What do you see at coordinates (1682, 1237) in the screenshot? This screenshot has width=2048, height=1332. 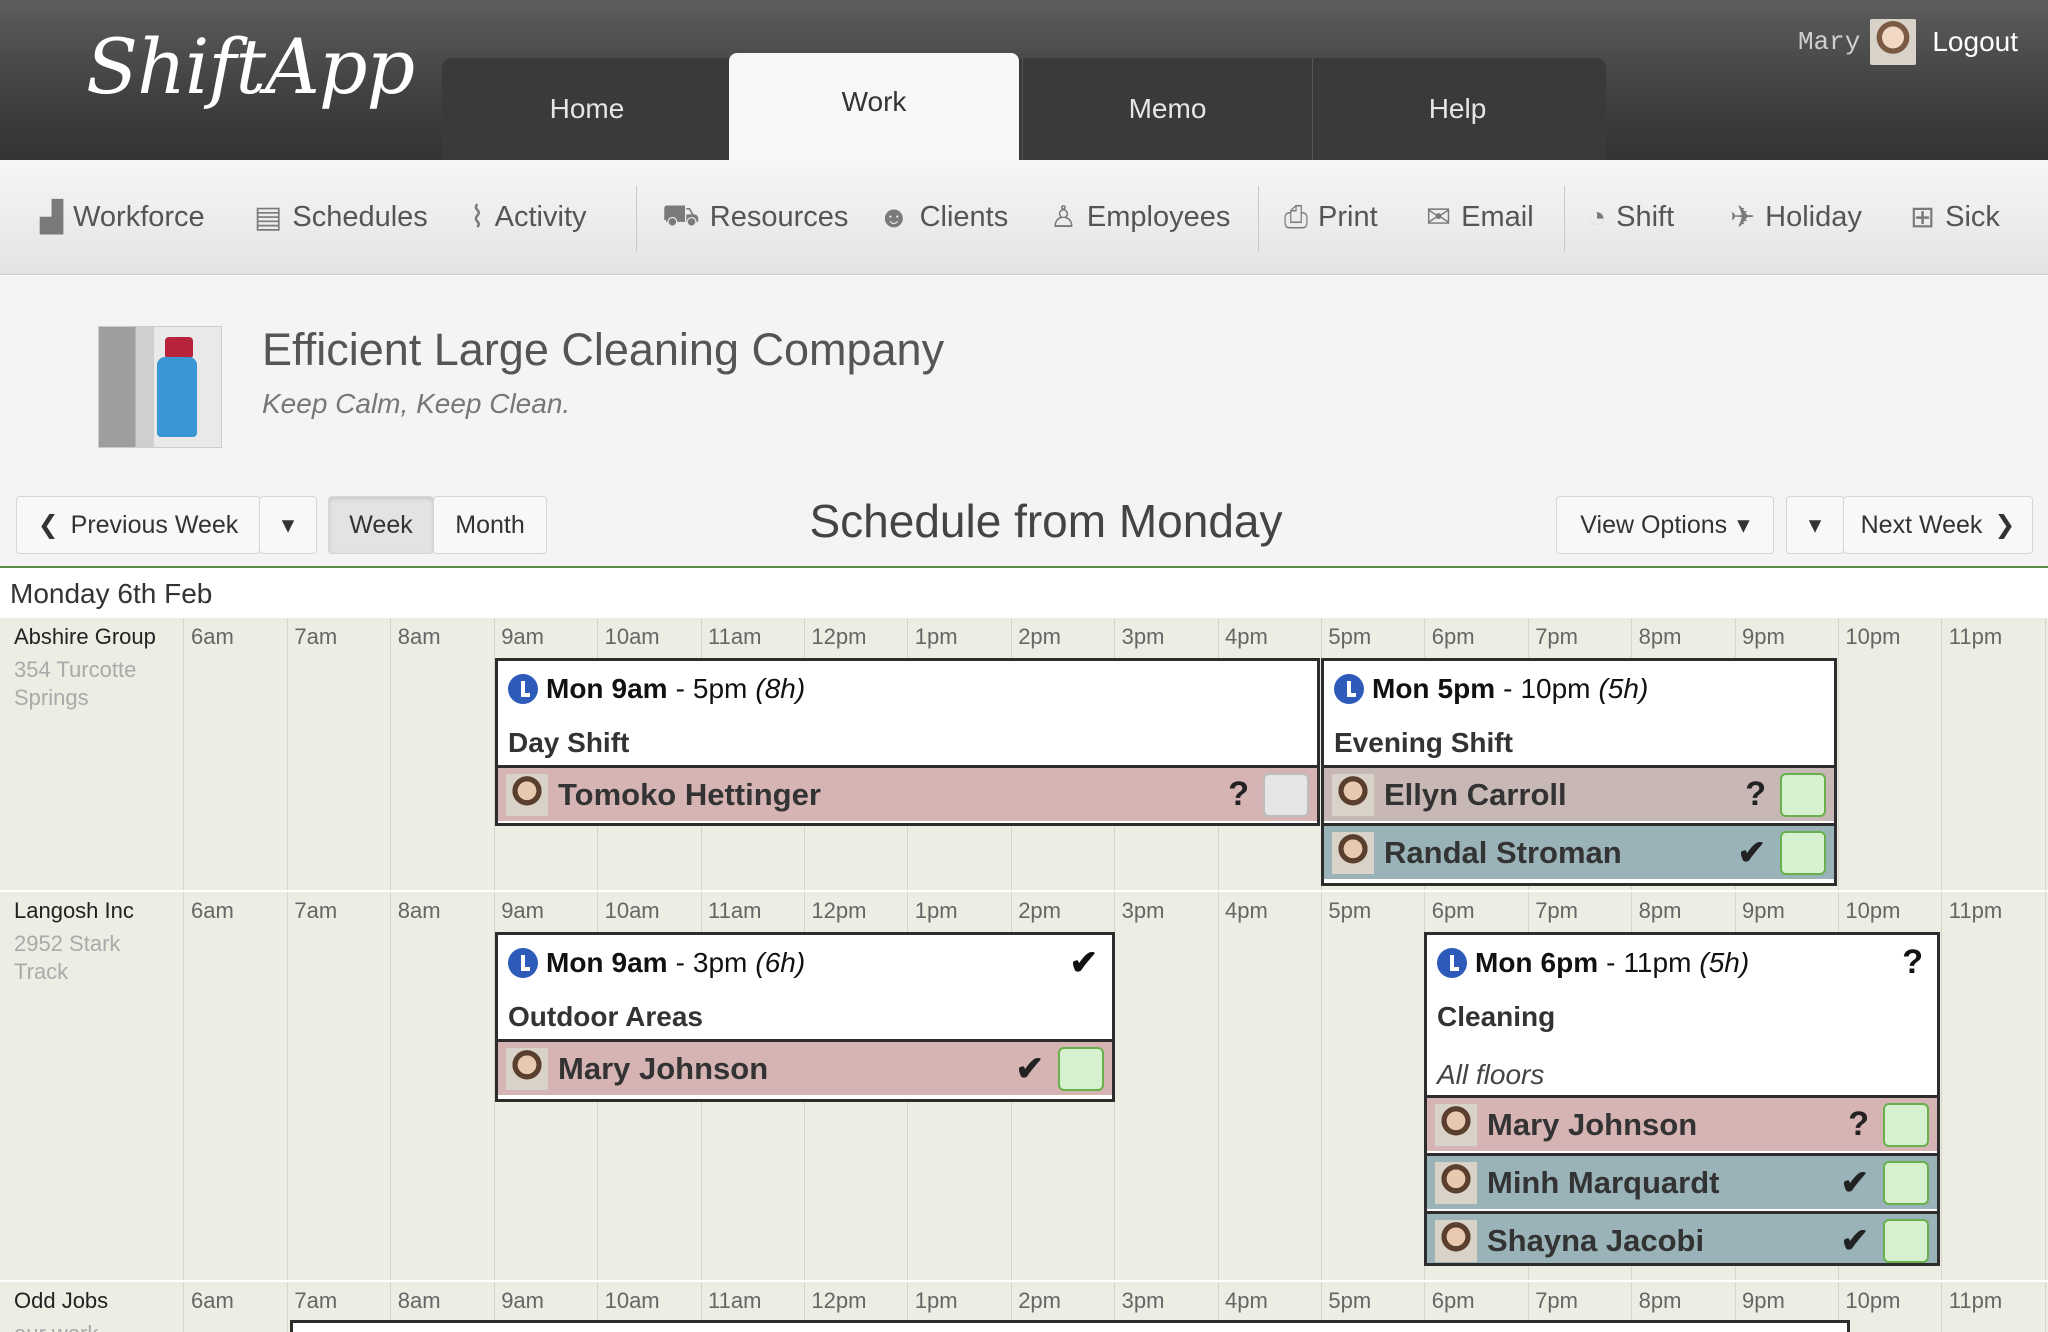 I see `employee-row: Shayna Jacobi ✔` at bounding box center [1682, 1237].